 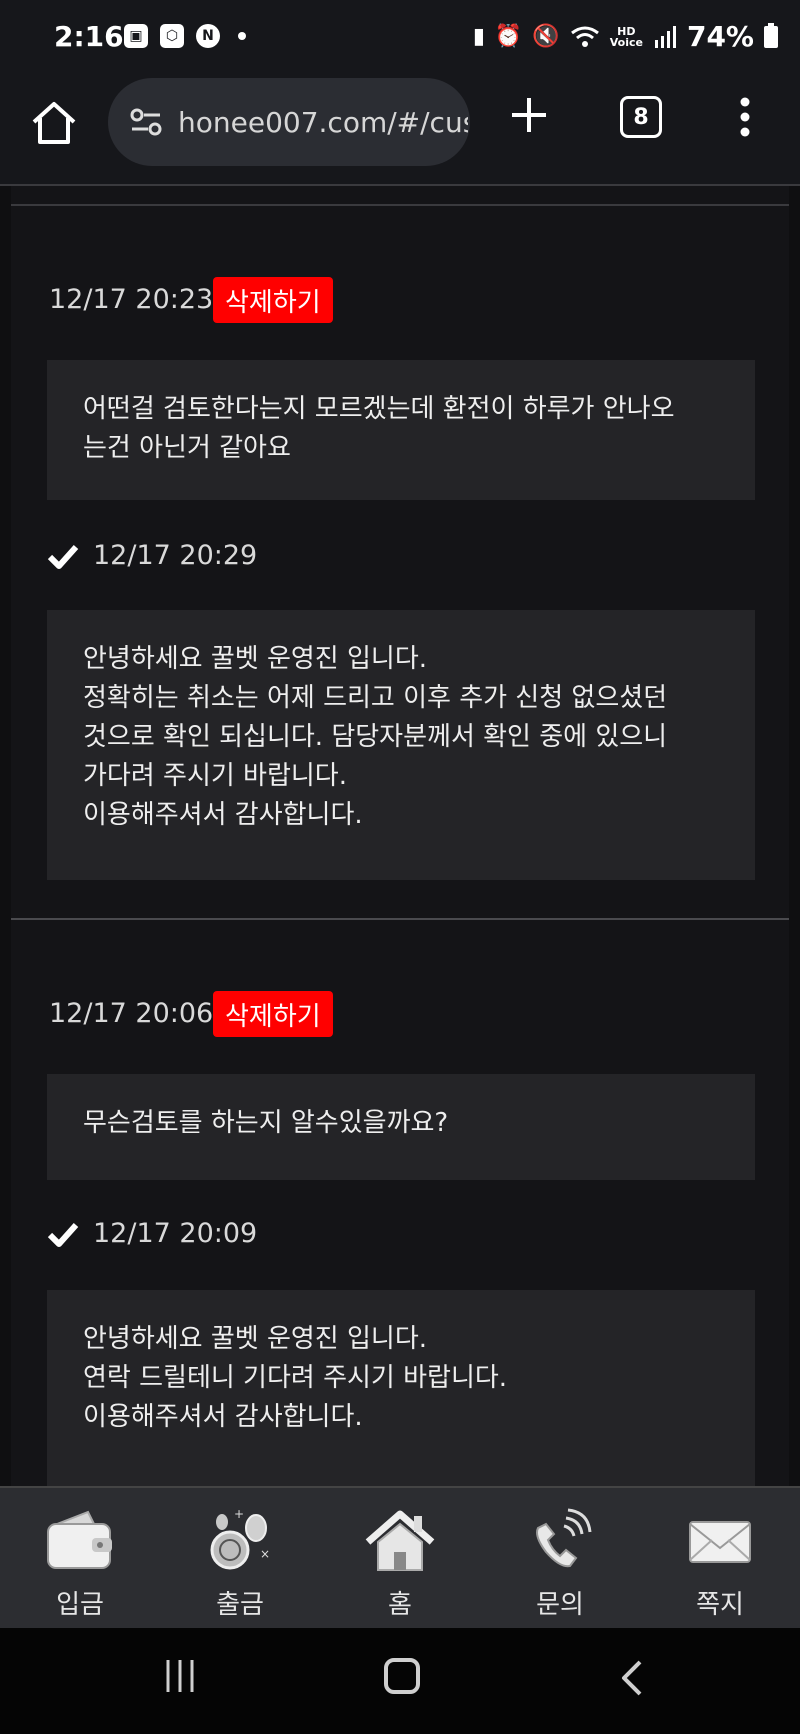 What do you see at coordinates (131, 299) in the screenshot?
I see `question-date: 12/17 20:23` at bounding box center [131, 299].